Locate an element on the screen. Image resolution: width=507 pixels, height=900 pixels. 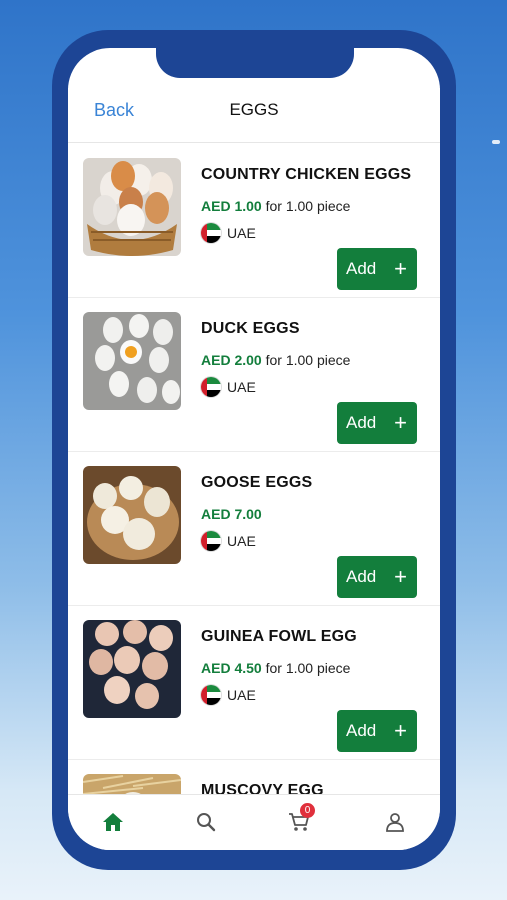
product-name: MUSCOVY EGG is located at coordinates (262, 788).